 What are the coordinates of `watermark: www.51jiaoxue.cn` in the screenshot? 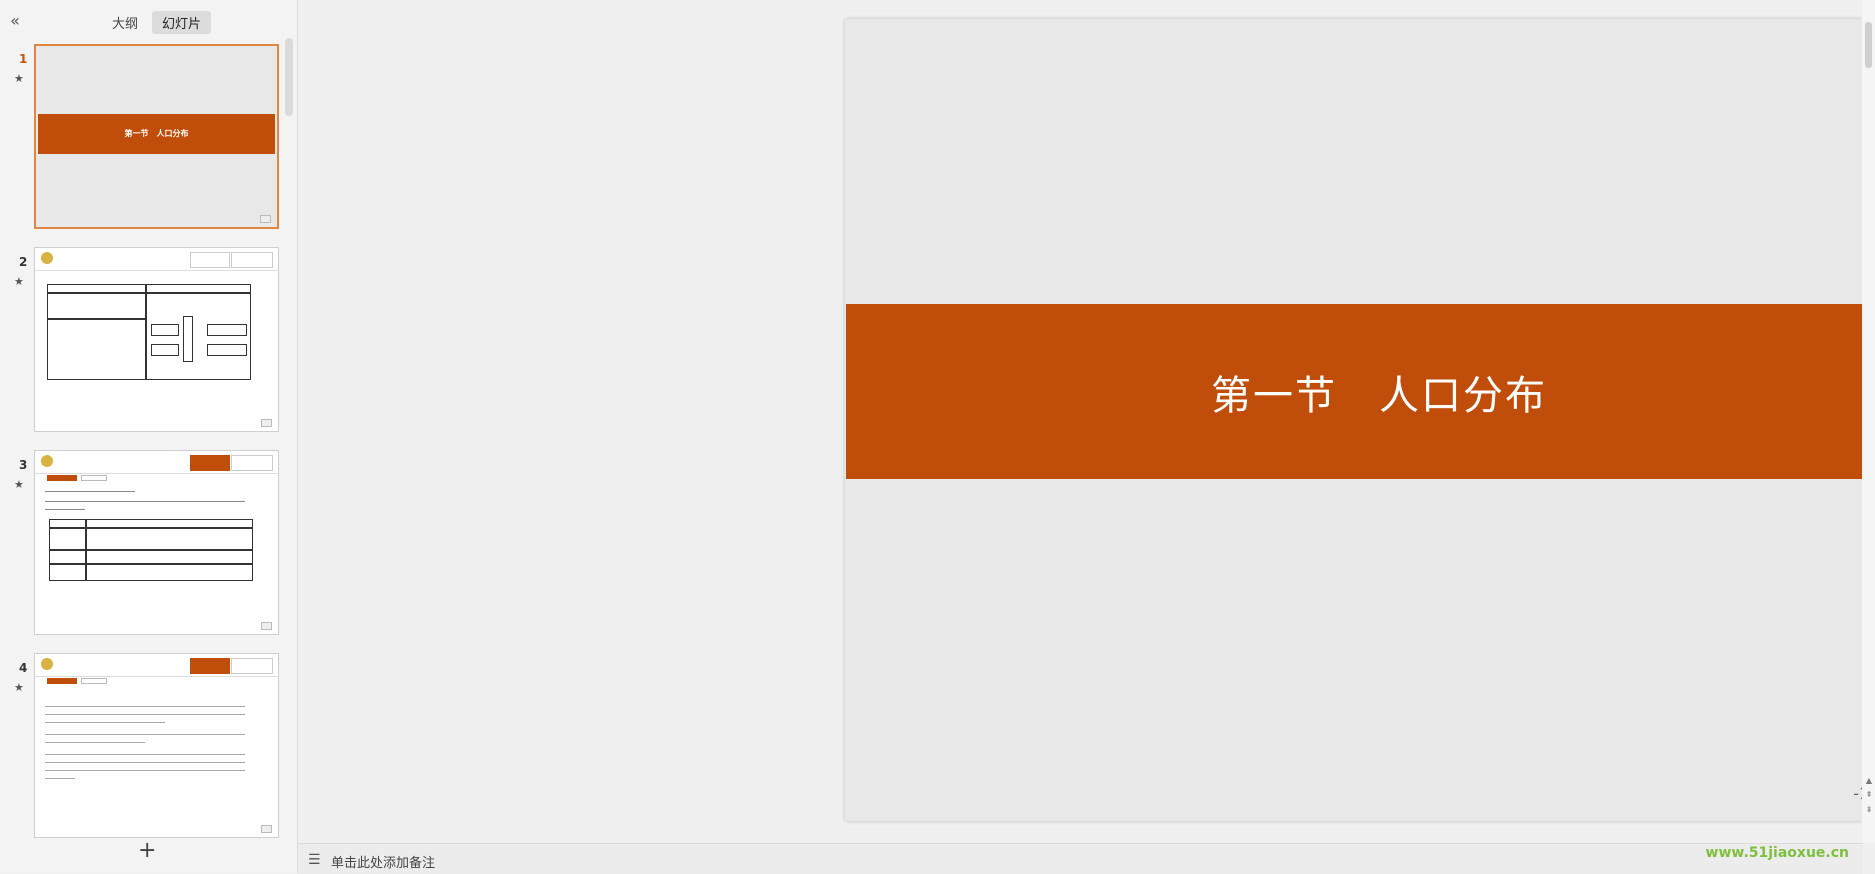 It's located at (1777, 853).